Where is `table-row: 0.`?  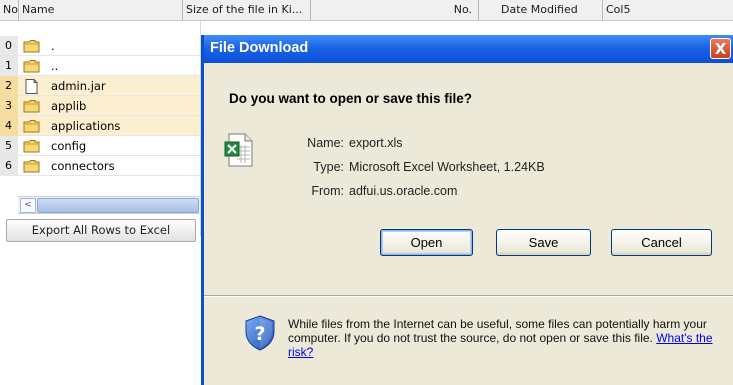 table-row: 0. is located at coordinates (100, 46).